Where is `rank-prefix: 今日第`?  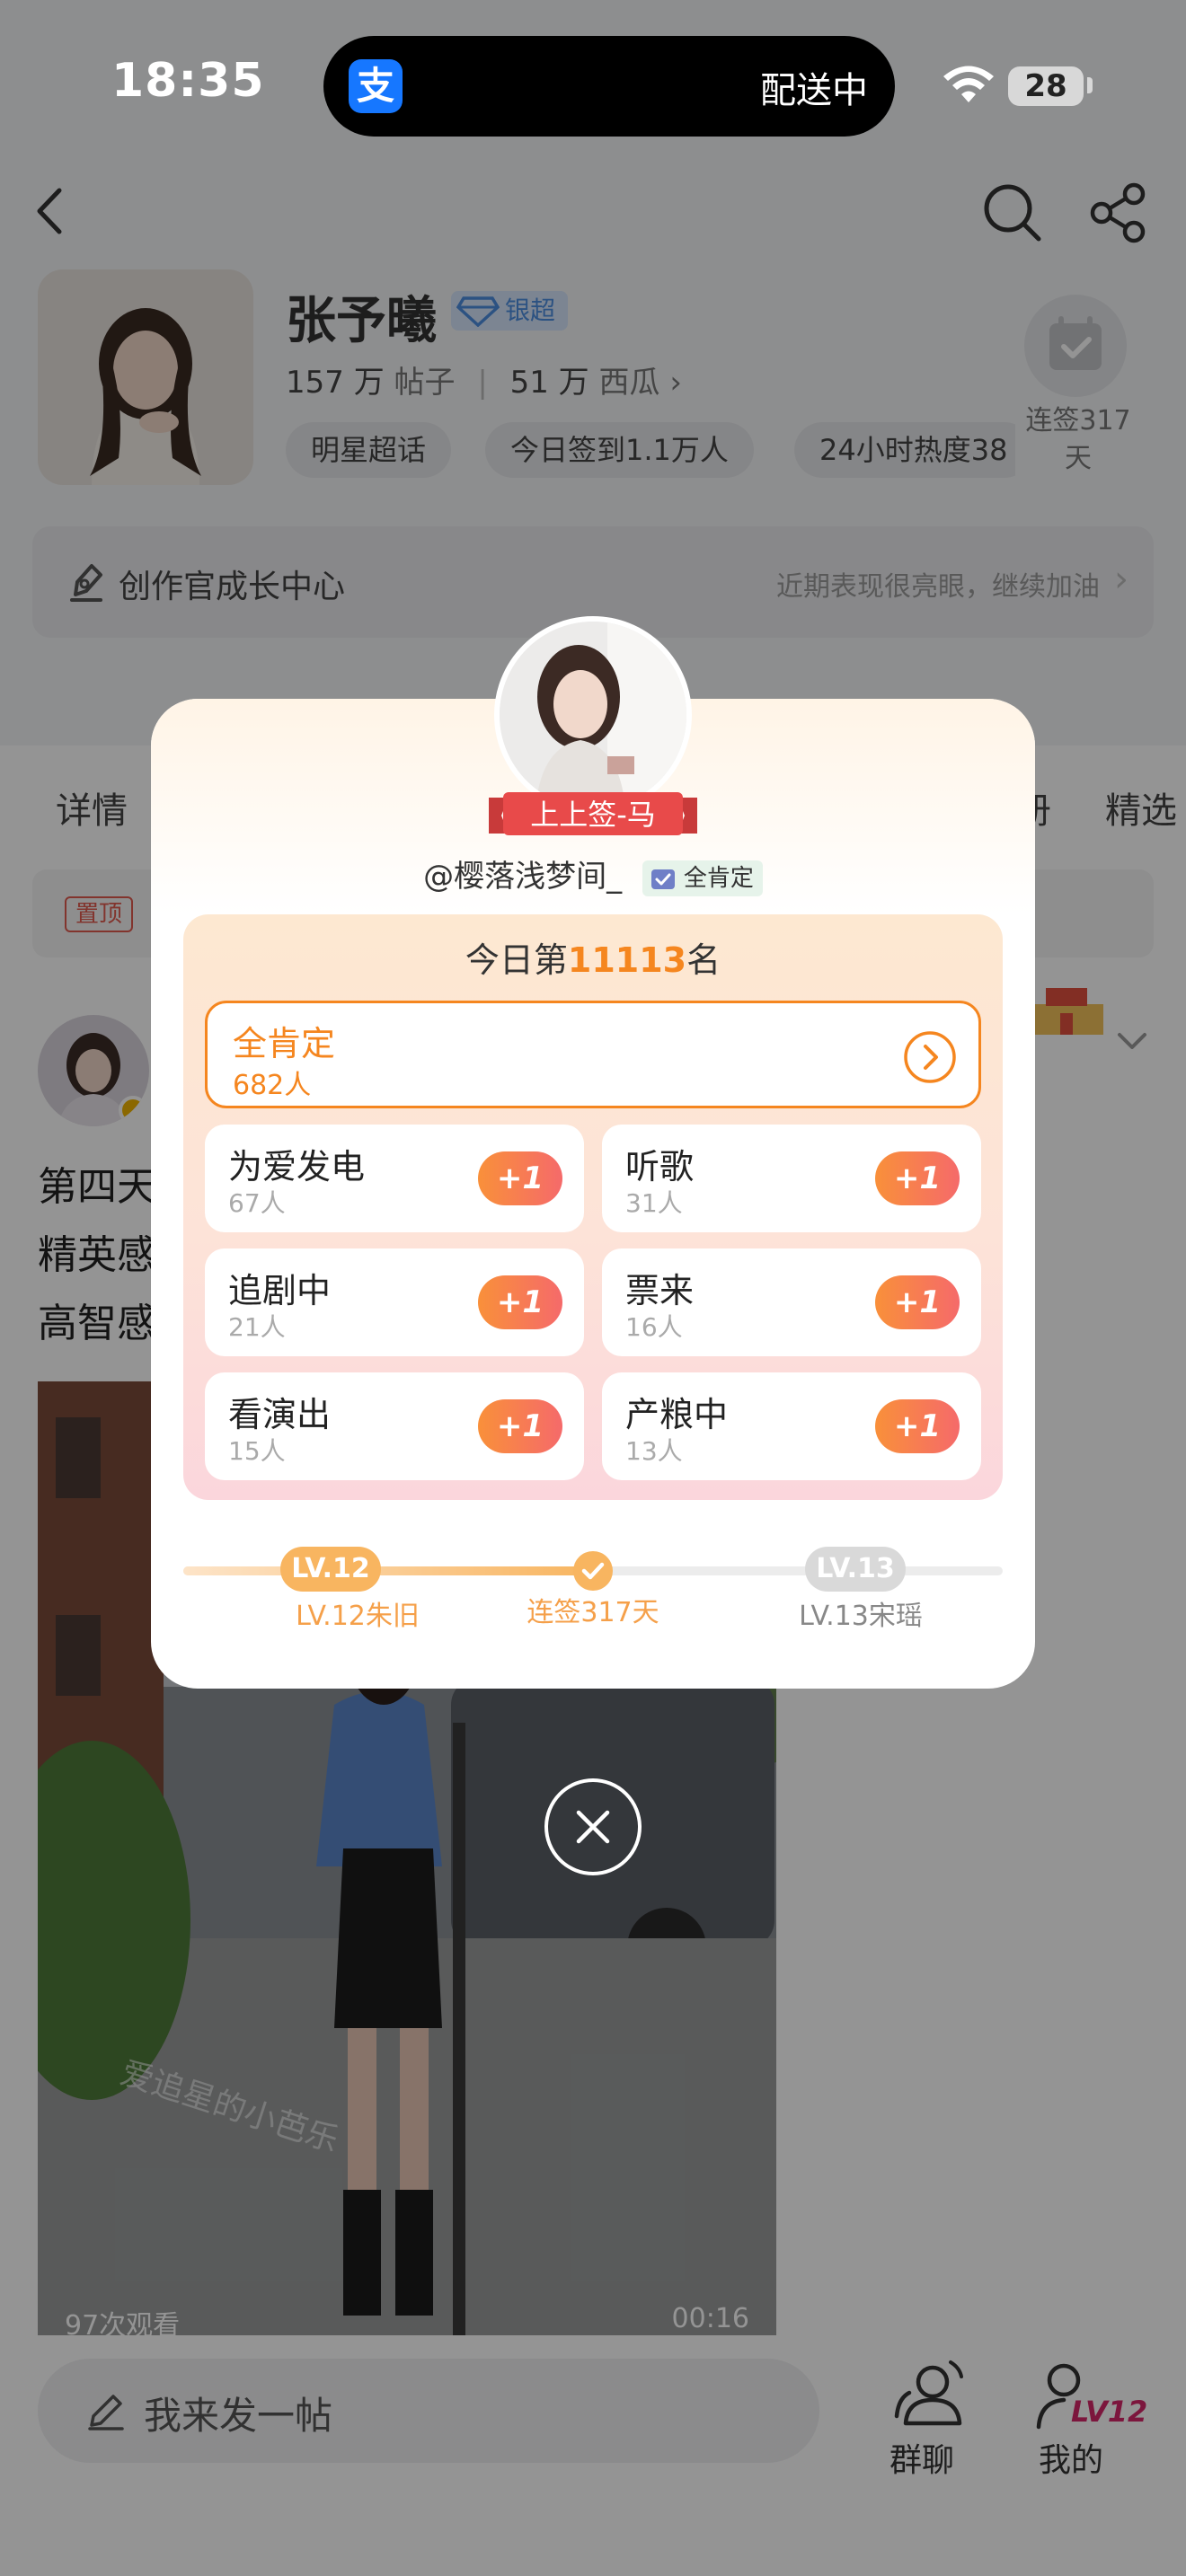 rank-prefix: 今日第 is located at coordinates (516, 960).